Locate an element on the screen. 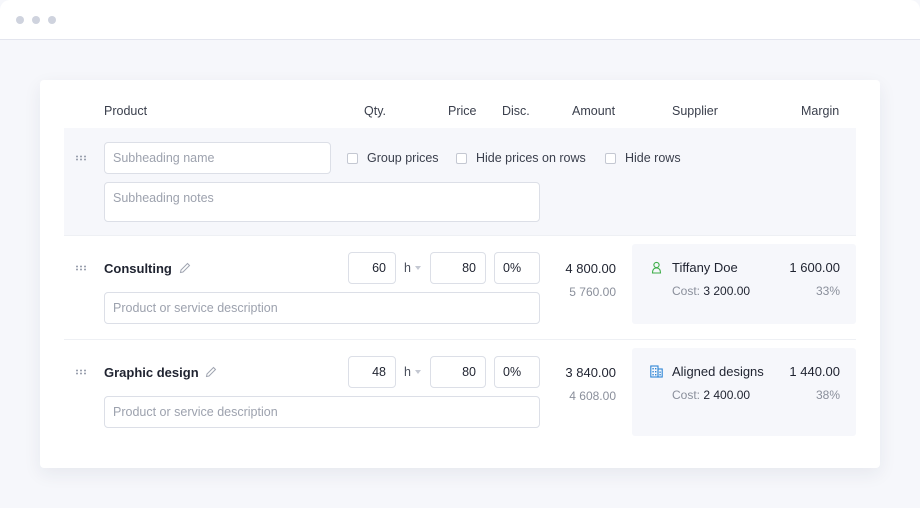  amount-value: 4 800.00 is located at coordinates (590, 268).